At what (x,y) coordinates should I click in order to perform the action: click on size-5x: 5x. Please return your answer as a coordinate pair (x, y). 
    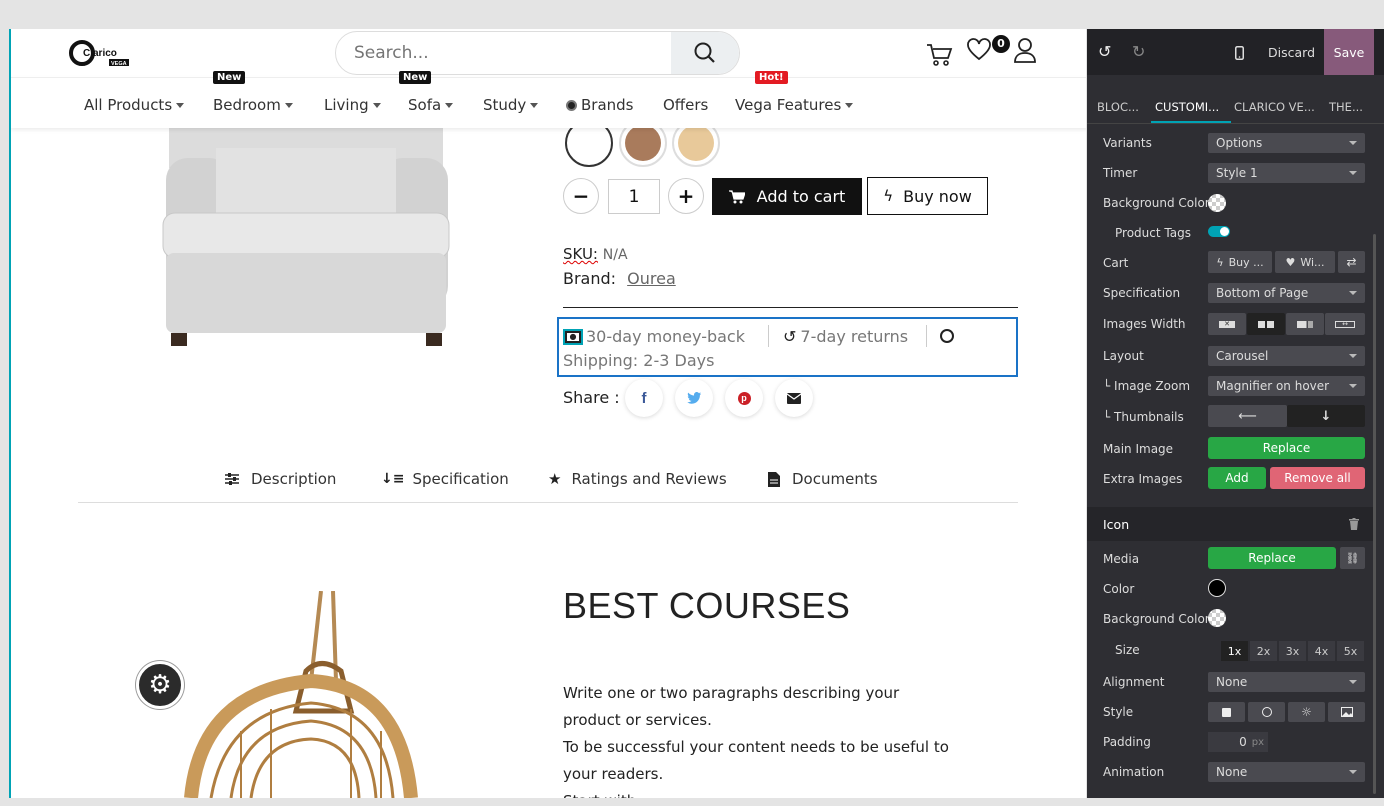
    Looking at the image, I should click on (1350, 651).